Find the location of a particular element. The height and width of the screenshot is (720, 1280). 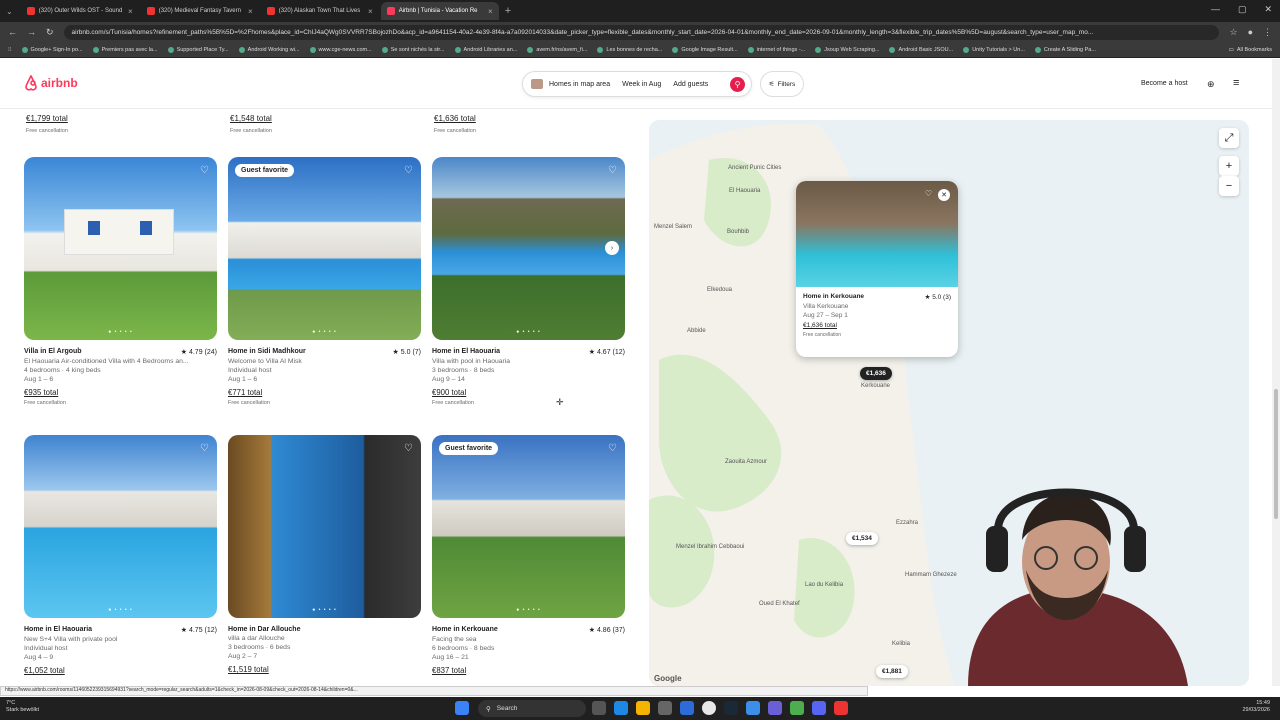

visual-studio-icon is located at coordinates (775, 708).